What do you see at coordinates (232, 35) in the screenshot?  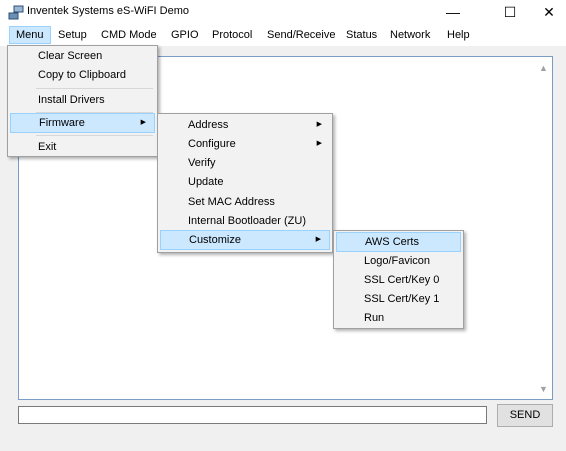 I see `menubar-item-protocol: Protocol` at bounding box center [232, 35].